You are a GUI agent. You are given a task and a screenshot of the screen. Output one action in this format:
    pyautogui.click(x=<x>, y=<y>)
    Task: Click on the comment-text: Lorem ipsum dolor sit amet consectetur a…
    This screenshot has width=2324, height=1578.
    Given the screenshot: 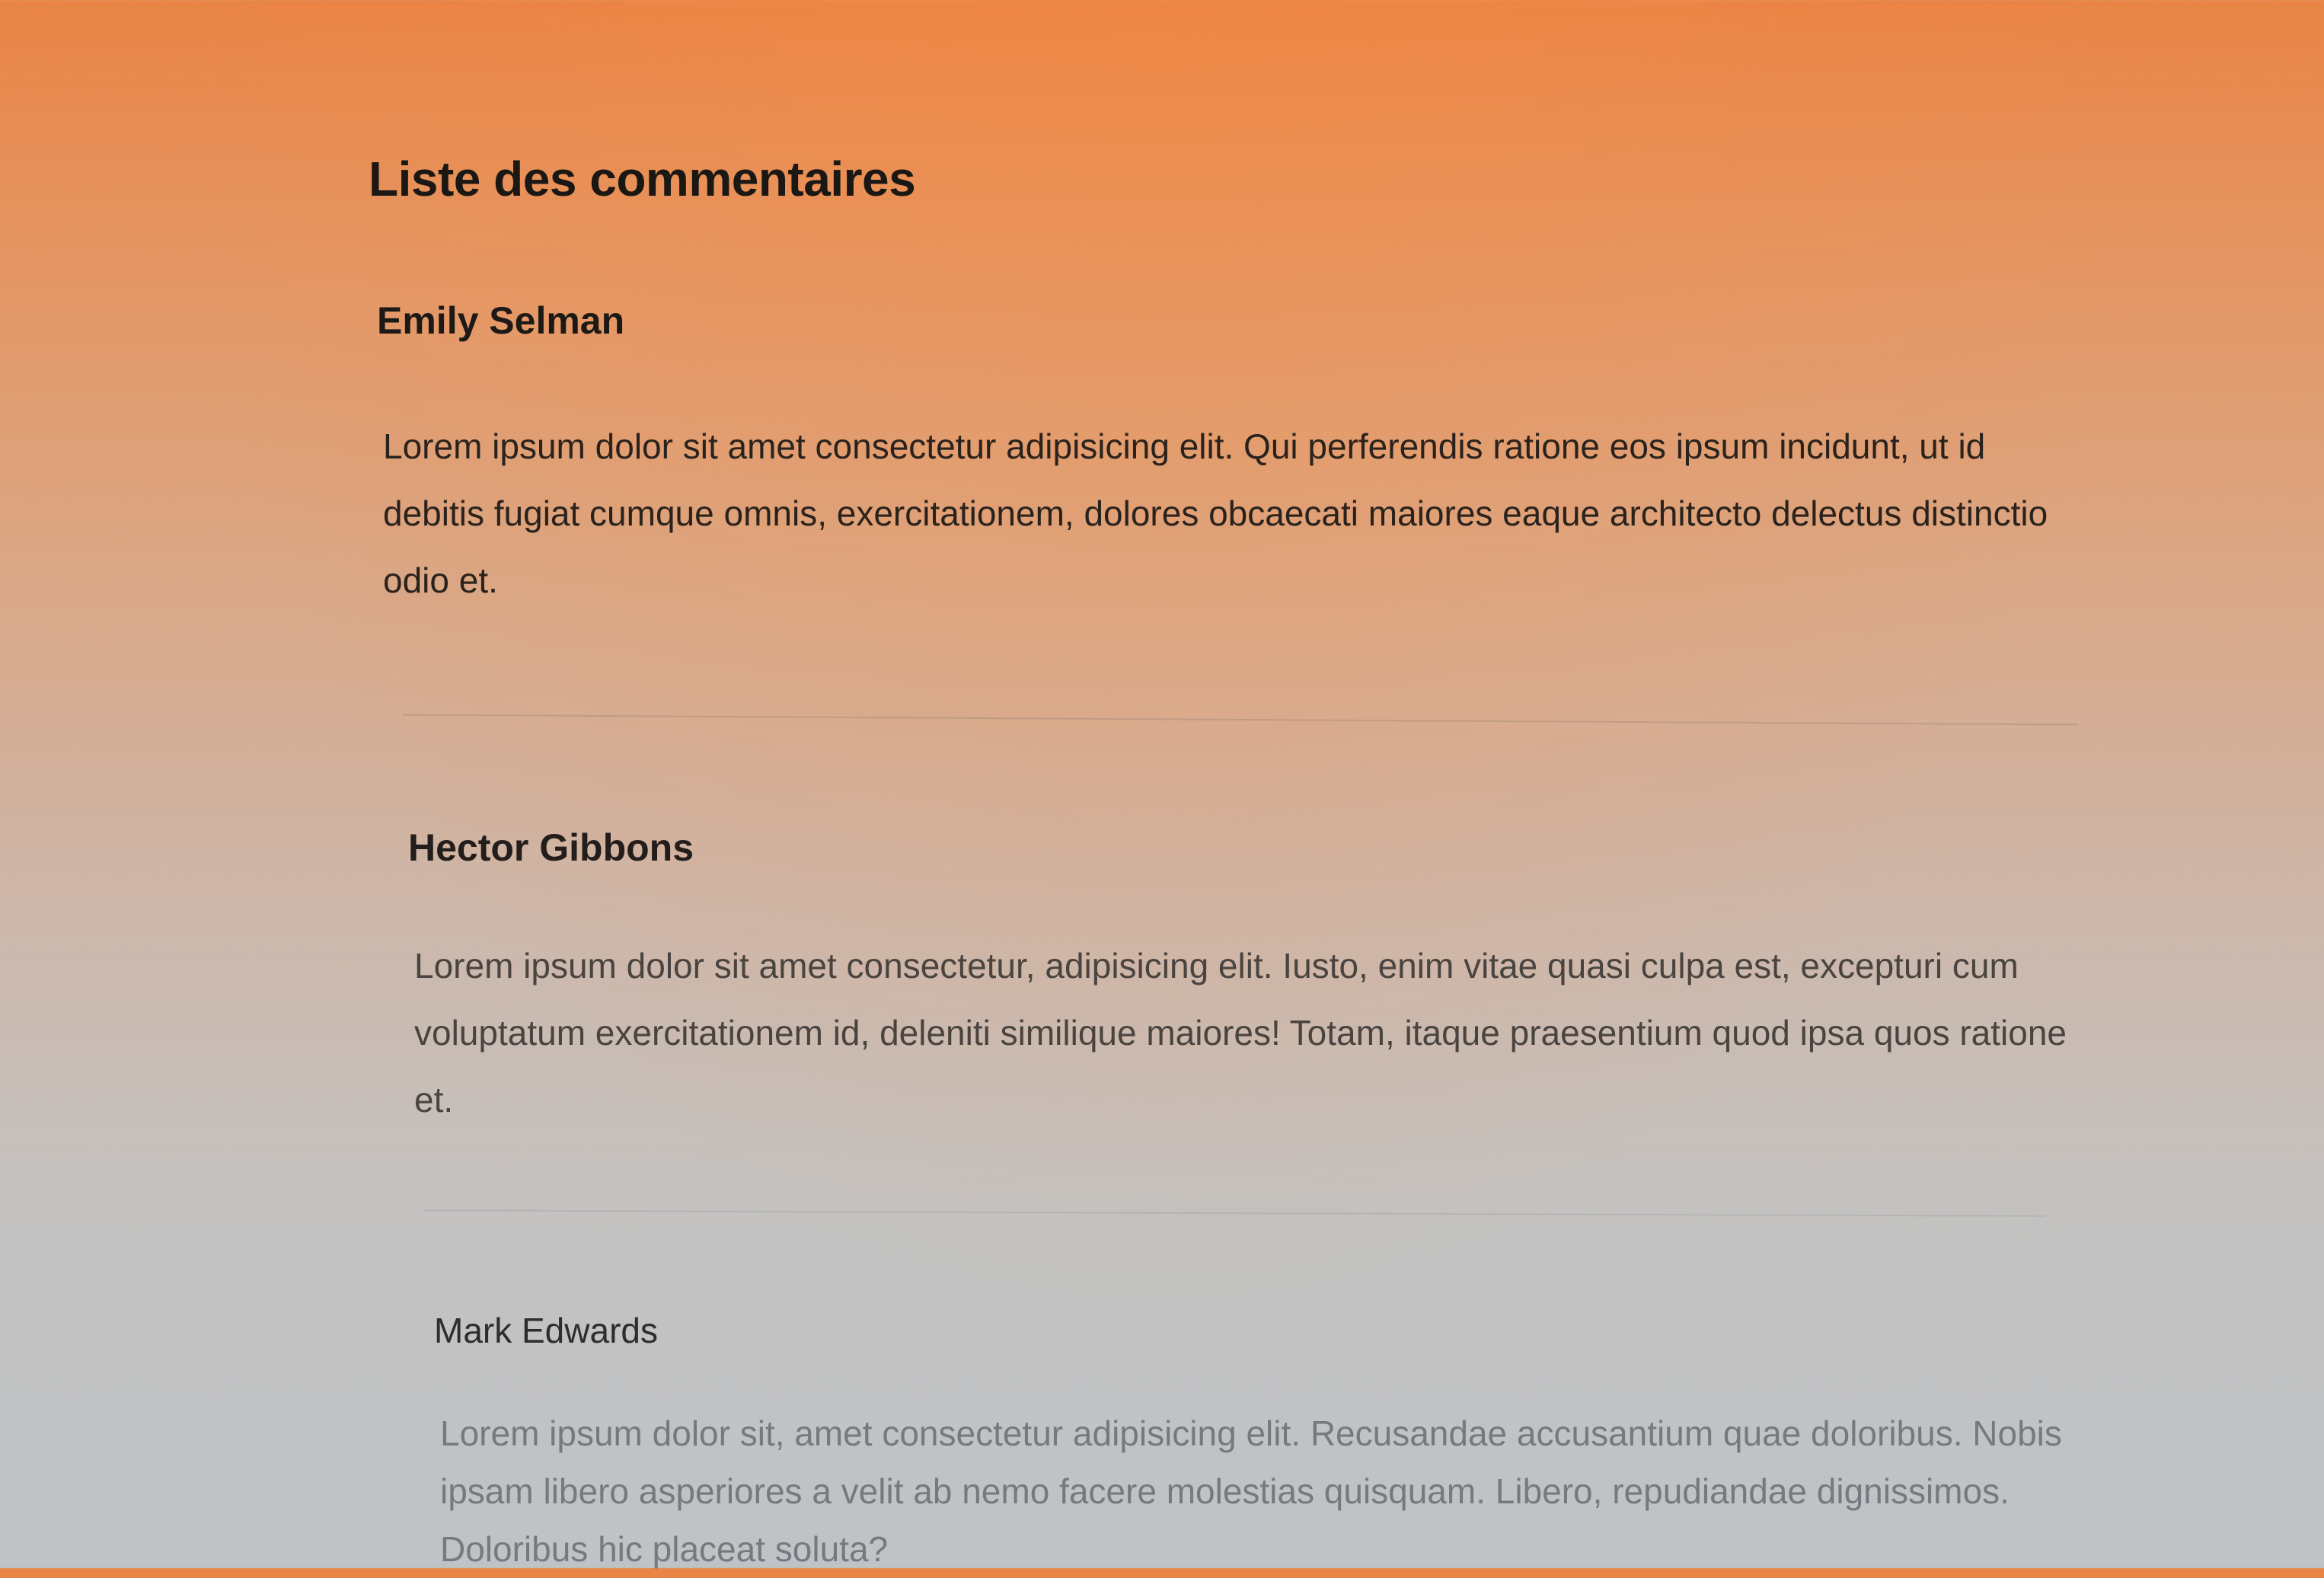 What is the action you would take?
    pyautogui.click(x=1215, y=513)
    